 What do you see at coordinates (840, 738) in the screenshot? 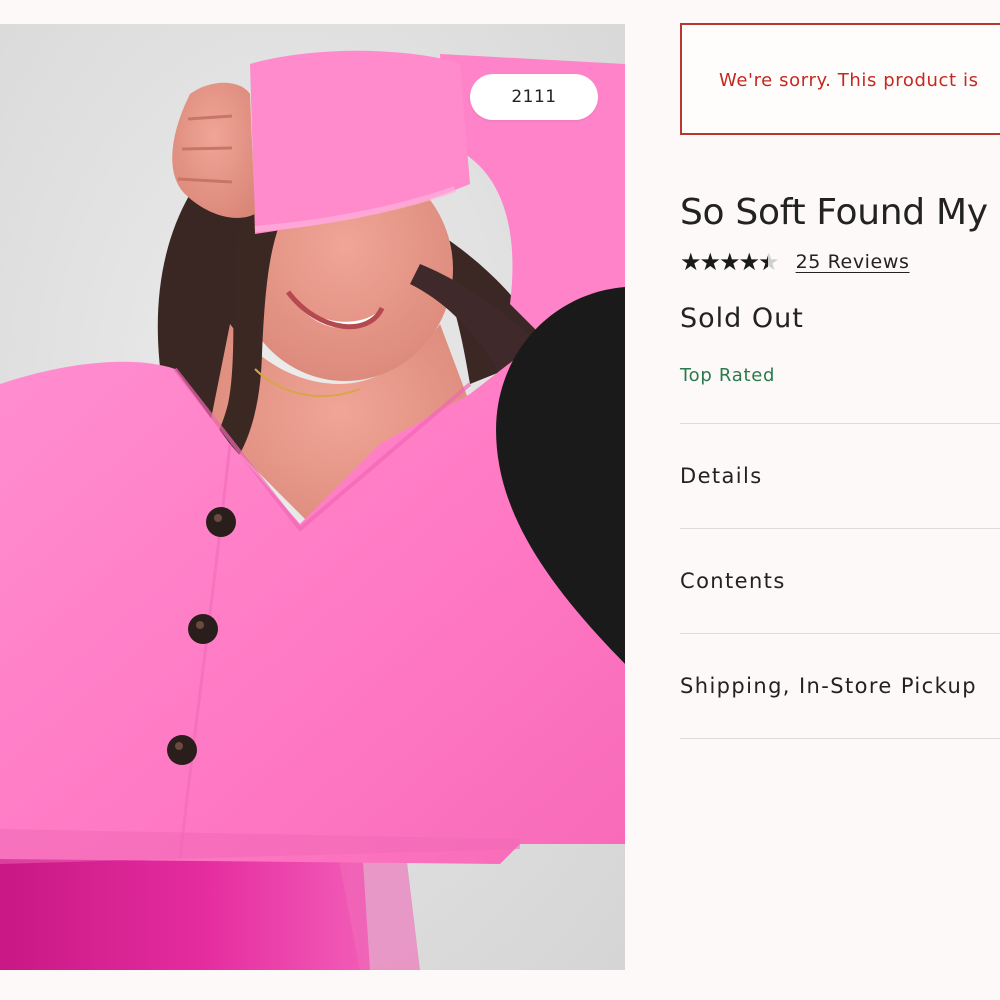
I see `divider` at bounding box center [840, 738].